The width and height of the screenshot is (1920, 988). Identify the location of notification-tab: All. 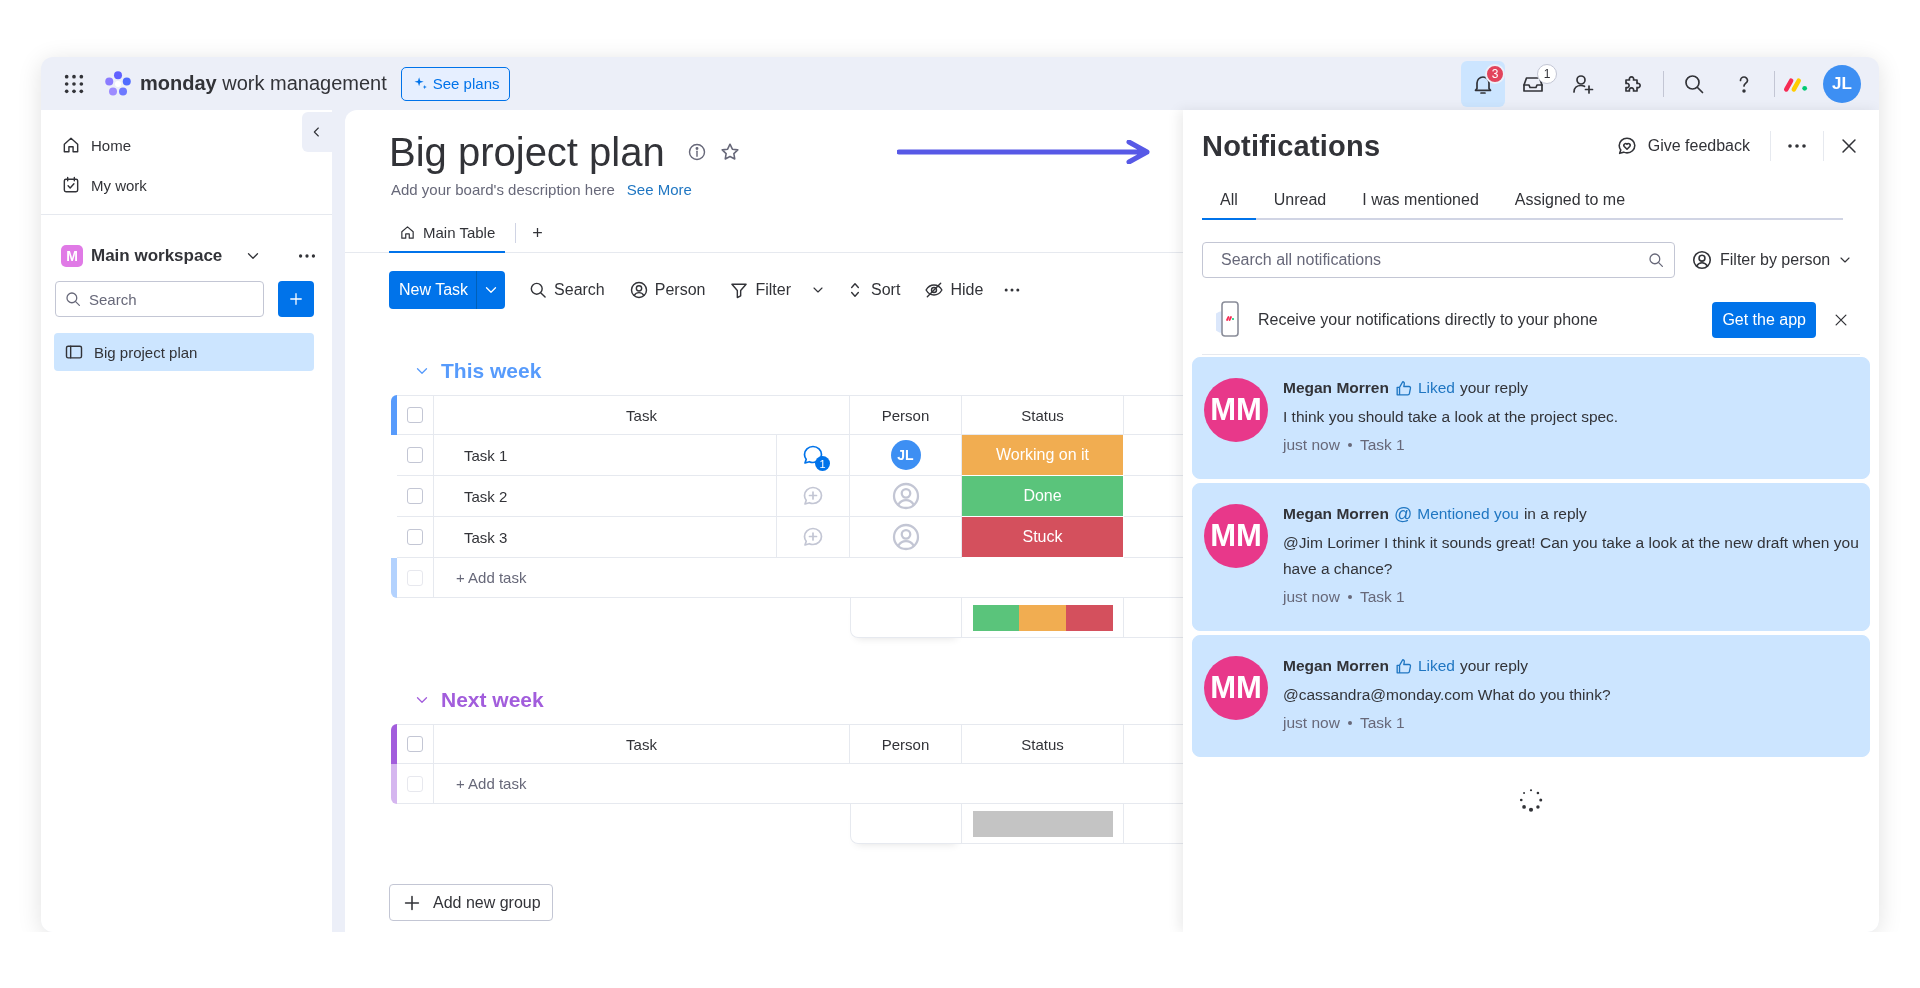
(1229, 201).